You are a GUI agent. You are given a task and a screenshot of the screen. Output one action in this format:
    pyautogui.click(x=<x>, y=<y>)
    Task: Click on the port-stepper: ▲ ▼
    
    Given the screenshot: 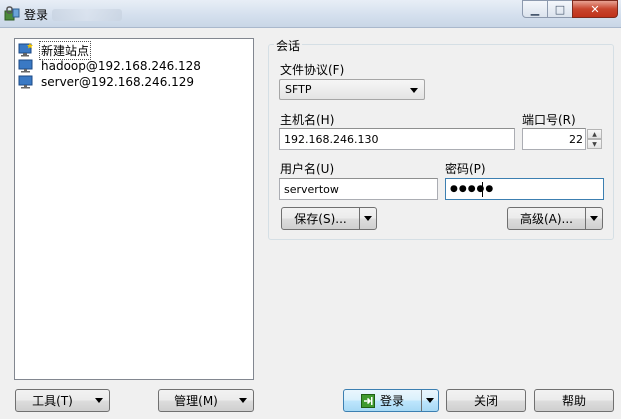 What is the action you would take?
    pyautogui.click(x=594, y=139)
    